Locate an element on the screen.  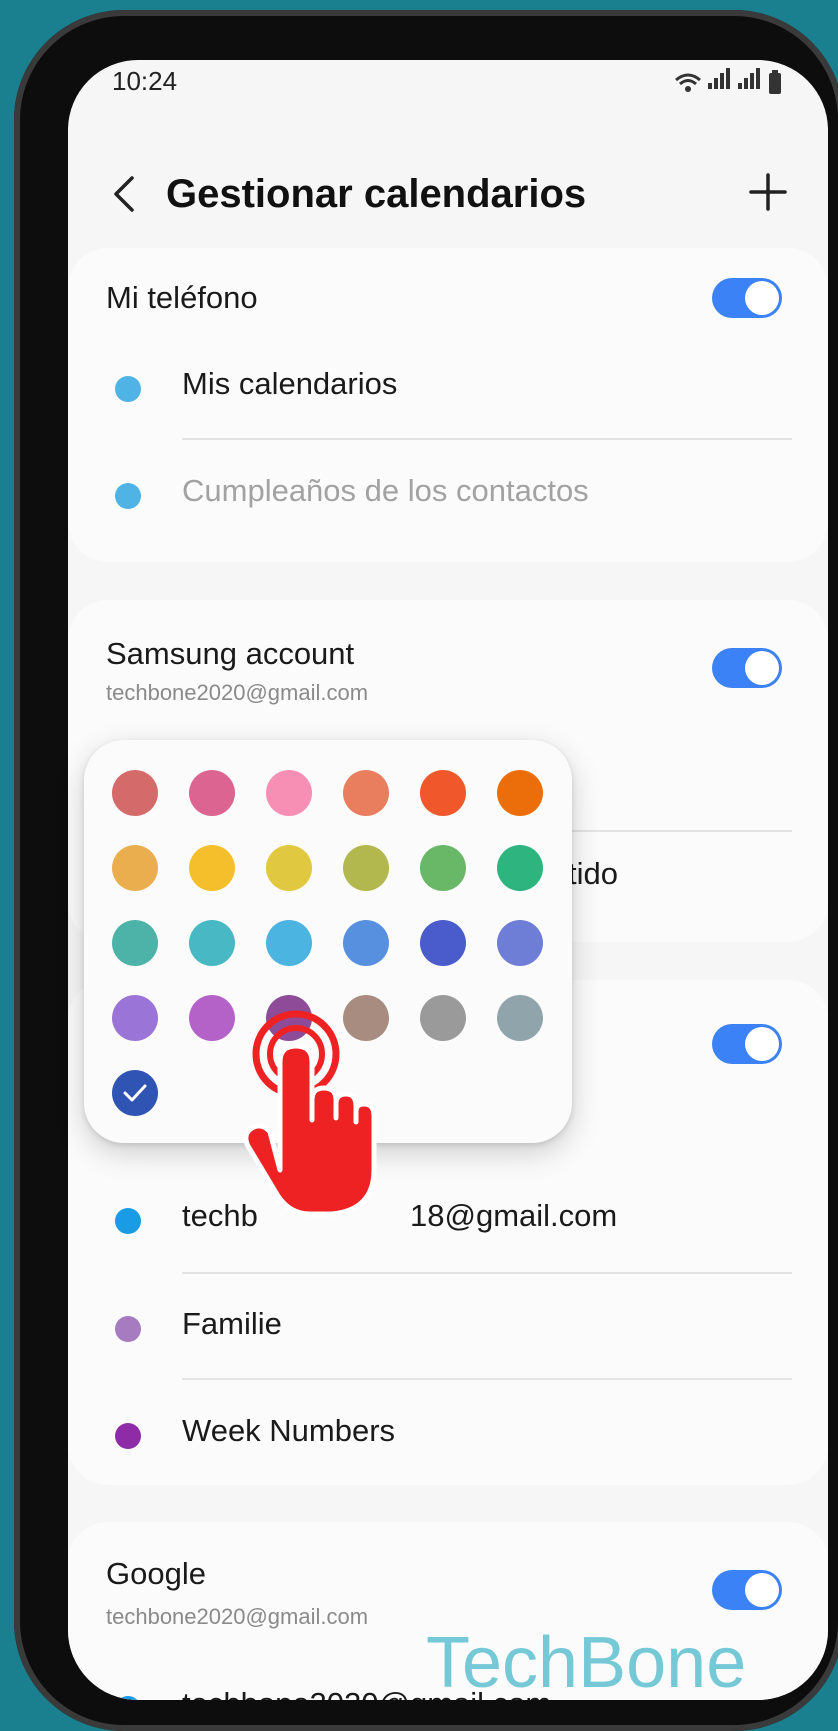
add-calendar-button is located at coordinates (768, 192).